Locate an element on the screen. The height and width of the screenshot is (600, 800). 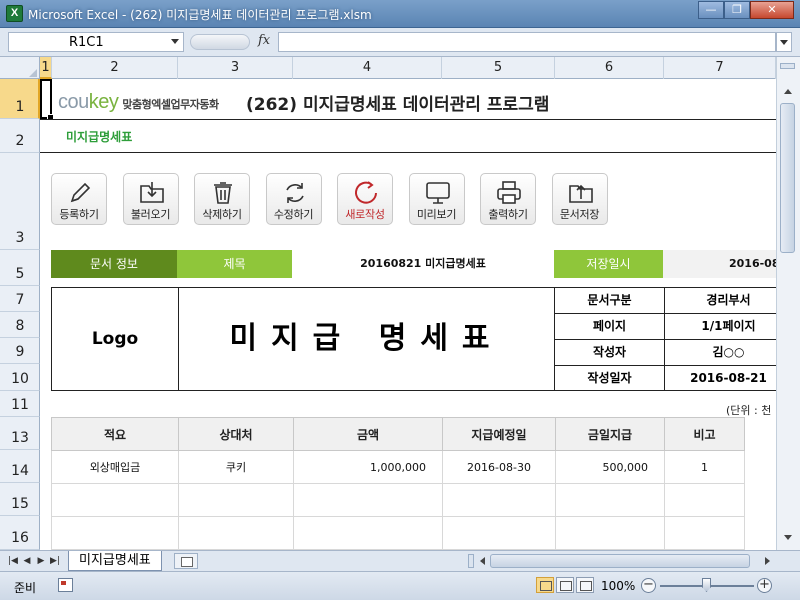
table-row: 외상매입금 쿠키 1,000,000 2016-08-30 500,000 1 is located at coordinates (398, 467).